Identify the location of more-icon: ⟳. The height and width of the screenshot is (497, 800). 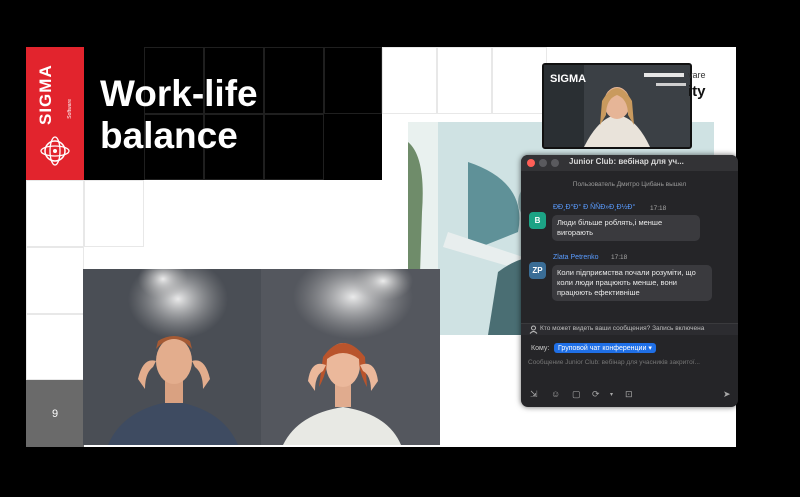
(596, 394).